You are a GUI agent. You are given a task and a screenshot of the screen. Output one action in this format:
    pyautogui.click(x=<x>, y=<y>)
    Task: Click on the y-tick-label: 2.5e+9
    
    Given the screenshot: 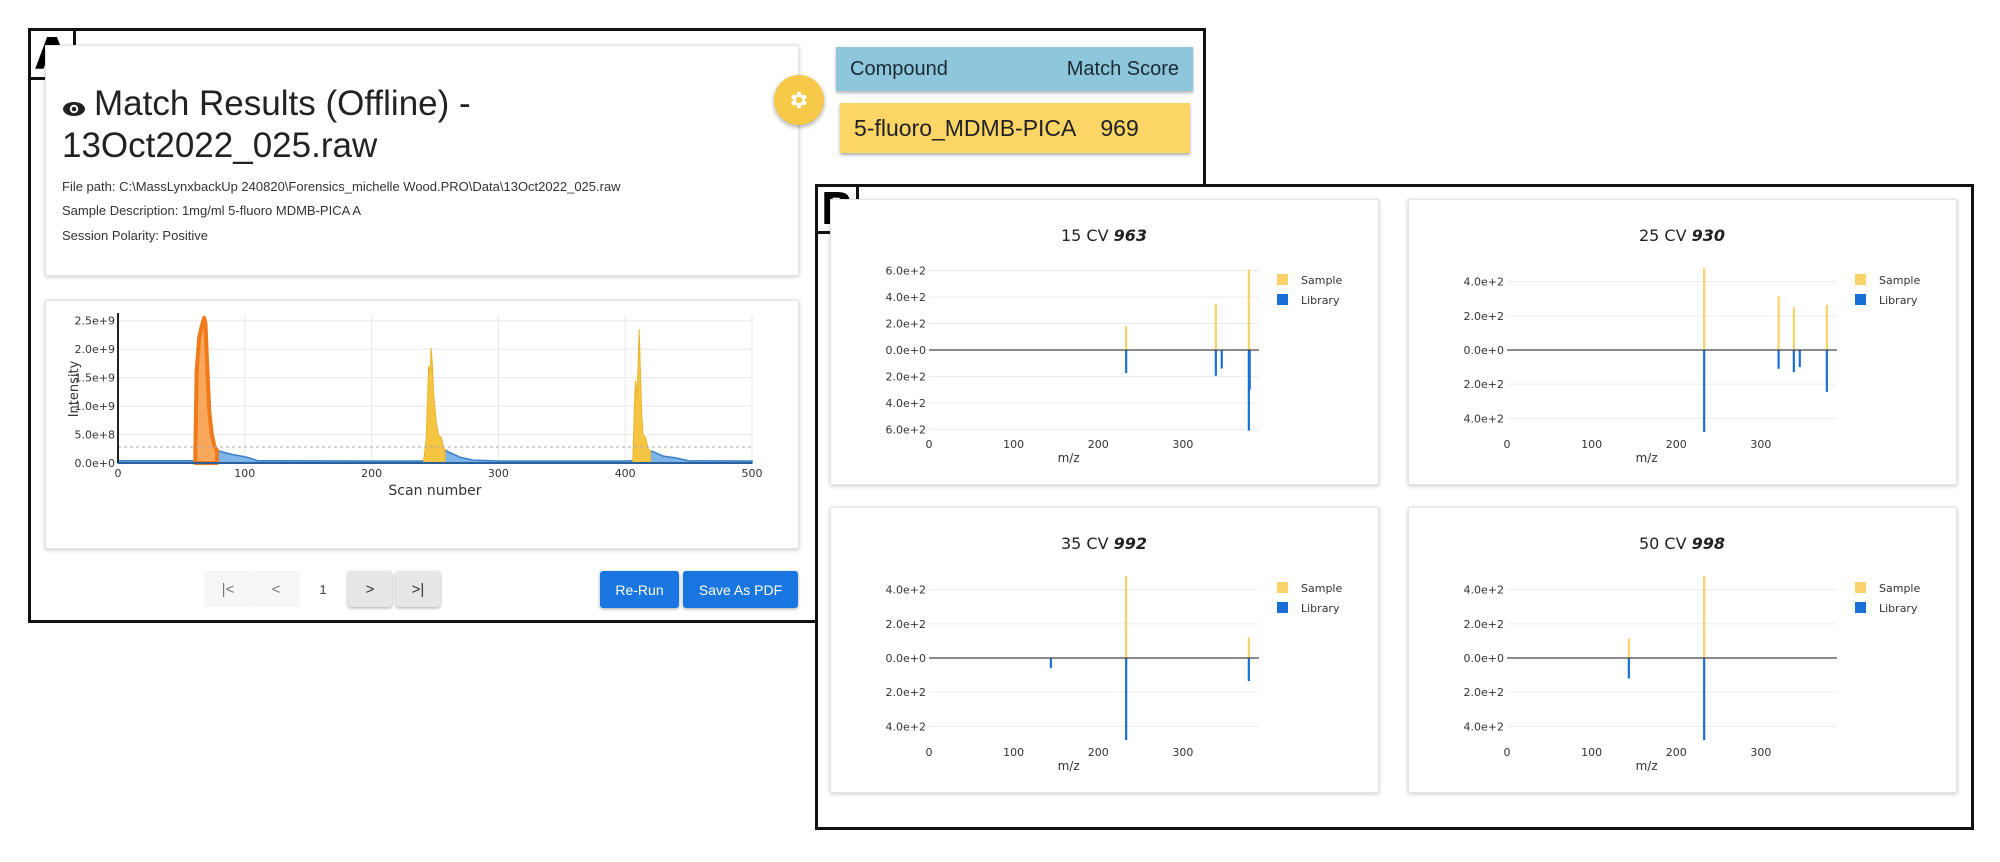 What is the action you would take?
    pyautogui.click(x=95, y=321)
    